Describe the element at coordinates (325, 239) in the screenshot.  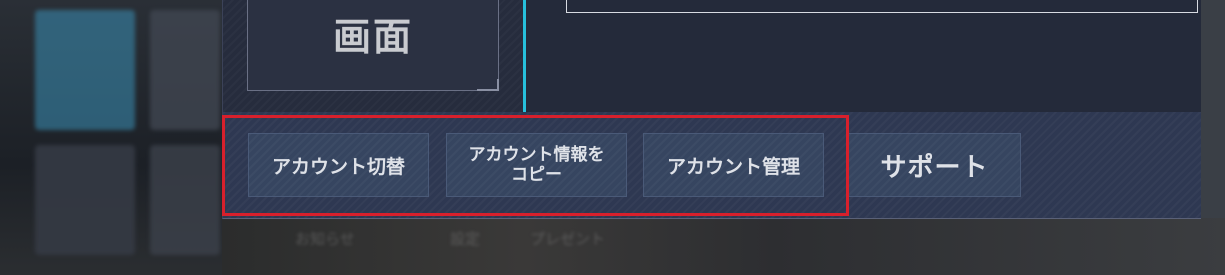
I see `background-tab-notice: お知らせ` at that location.